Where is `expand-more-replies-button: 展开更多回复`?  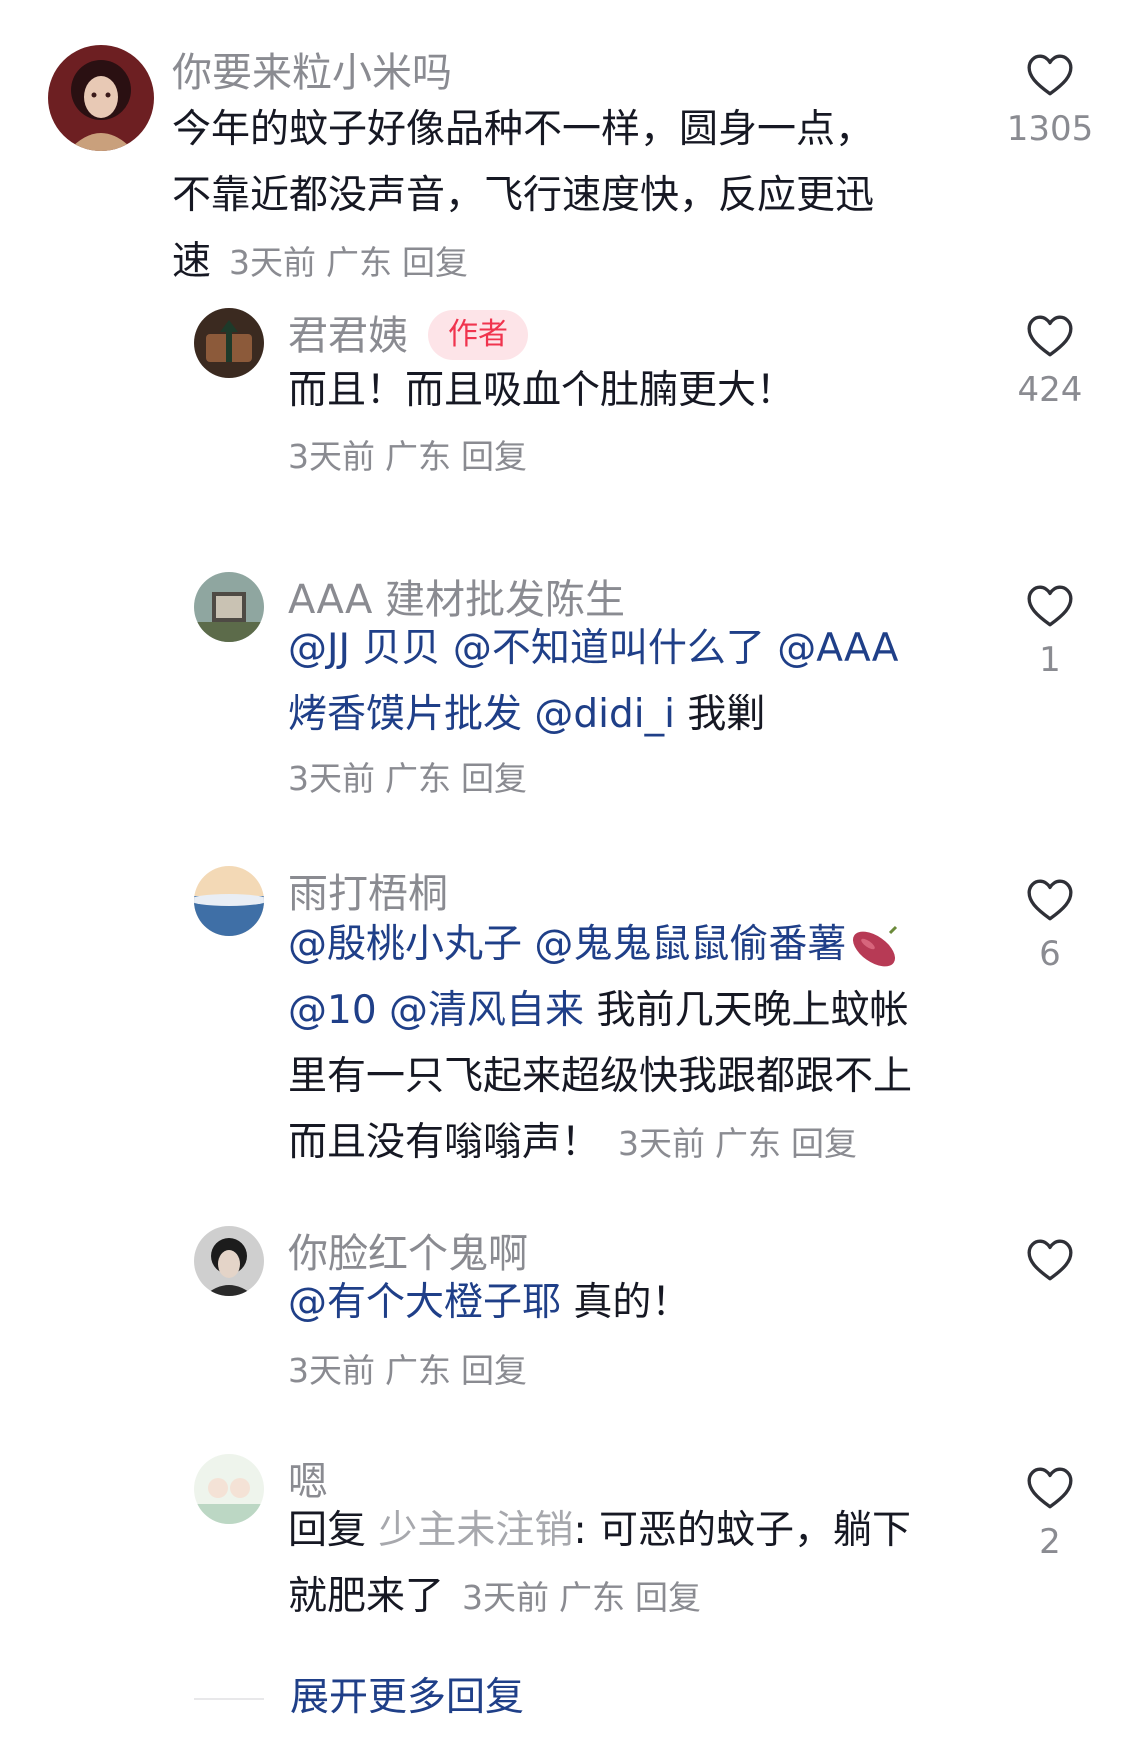 expand-more-replies-button: 展开更多回复 is located at coordinates (407, 1698).